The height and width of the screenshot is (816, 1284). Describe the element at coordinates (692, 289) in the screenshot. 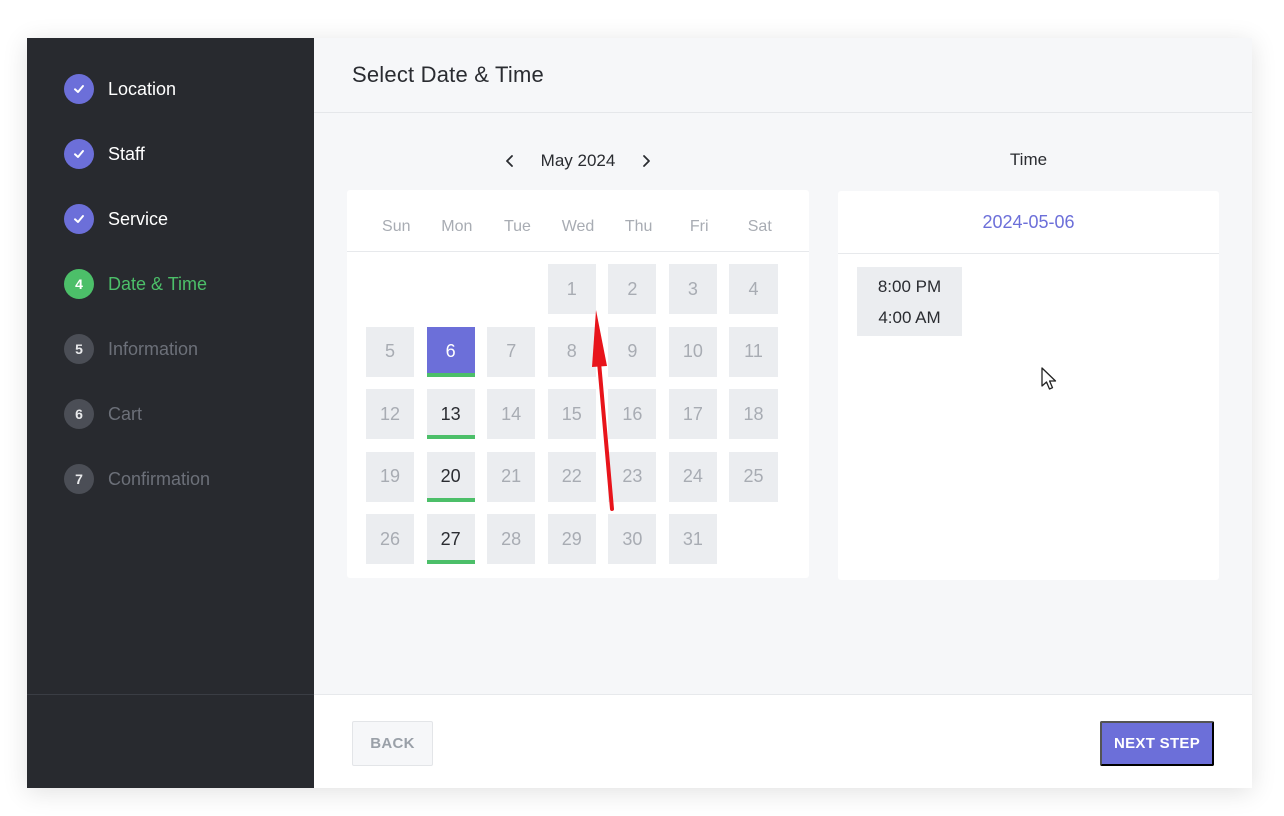

I see `calendar-day-3: 3` at that location.